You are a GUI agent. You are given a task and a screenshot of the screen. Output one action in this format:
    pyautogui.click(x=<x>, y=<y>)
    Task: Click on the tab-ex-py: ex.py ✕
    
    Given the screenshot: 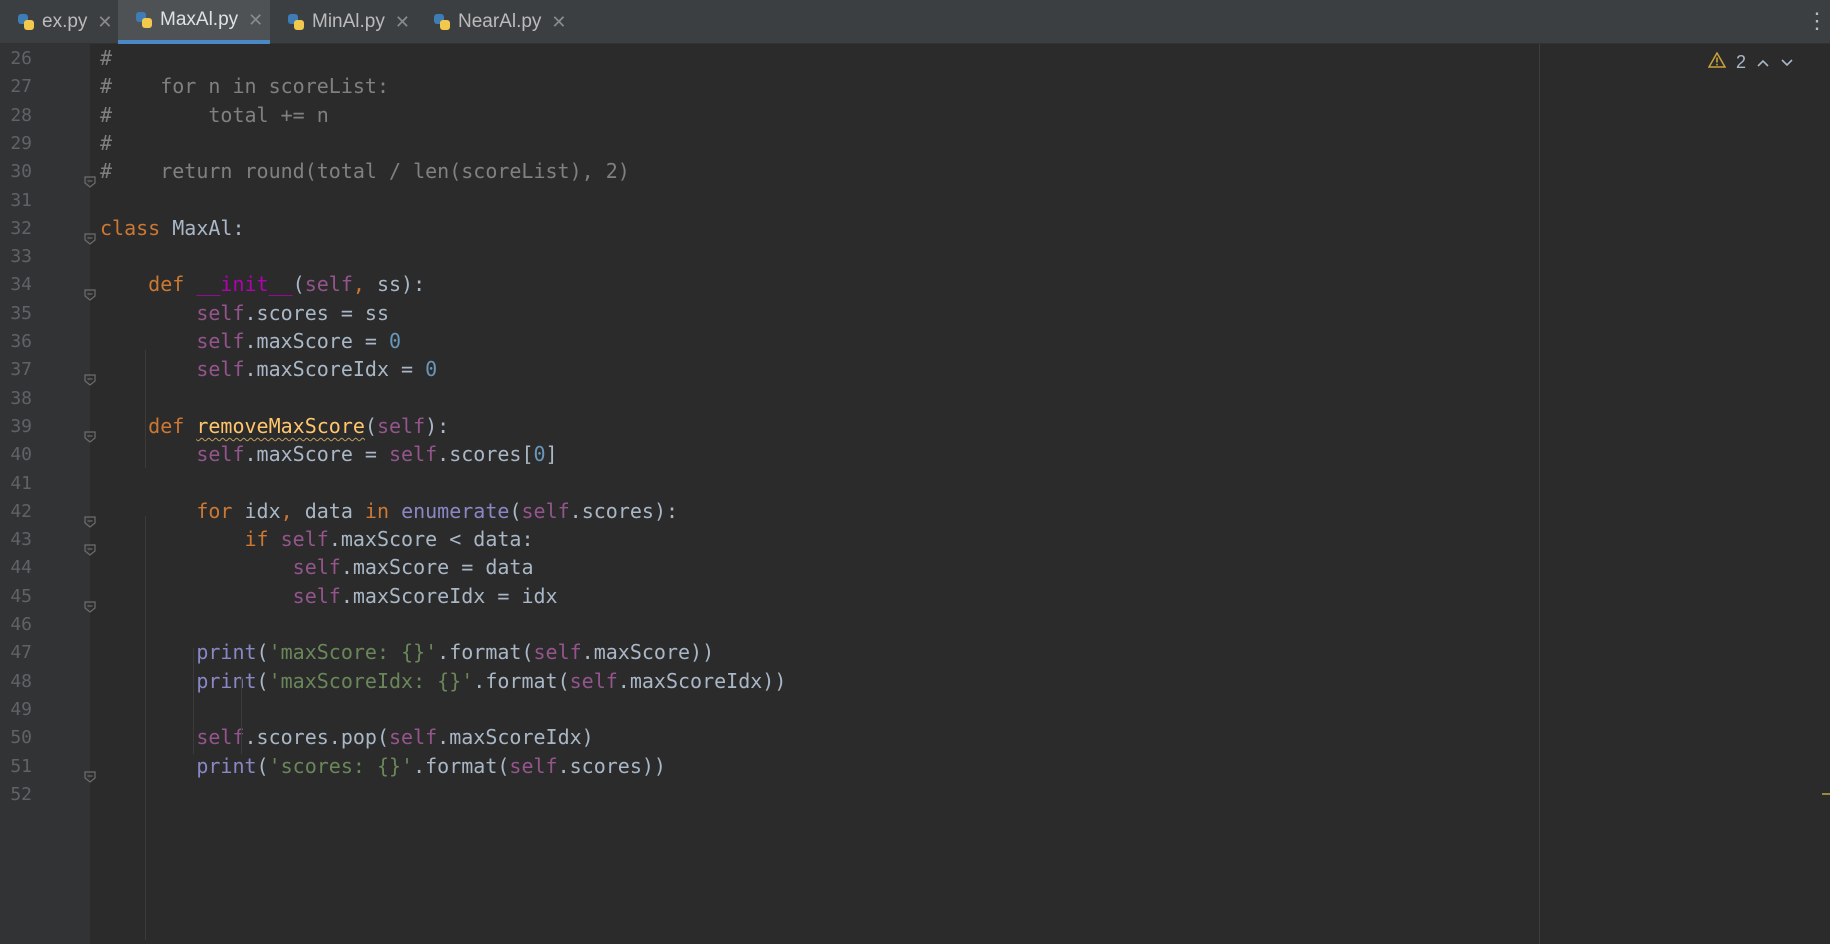 What is the action you would take?
    pyautogui.click(x=66, y=22)
    